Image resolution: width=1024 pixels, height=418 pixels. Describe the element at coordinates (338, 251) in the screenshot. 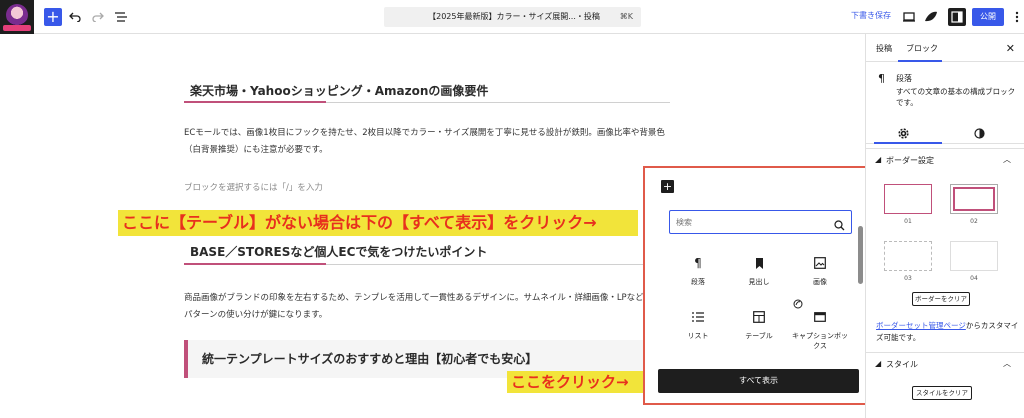

I see `heading-block: BASE／STORESなど個人ECで気をつけたいポイント` at that location.